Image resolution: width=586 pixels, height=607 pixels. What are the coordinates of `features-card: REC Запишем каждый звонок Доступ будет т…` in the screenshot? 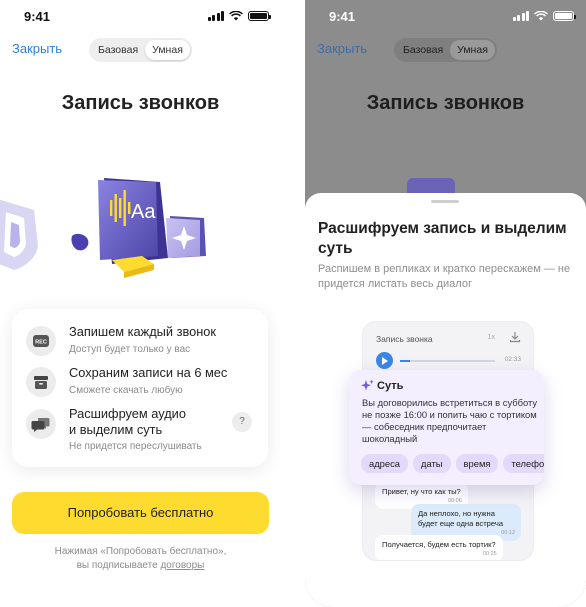 It's located at (140, 388).